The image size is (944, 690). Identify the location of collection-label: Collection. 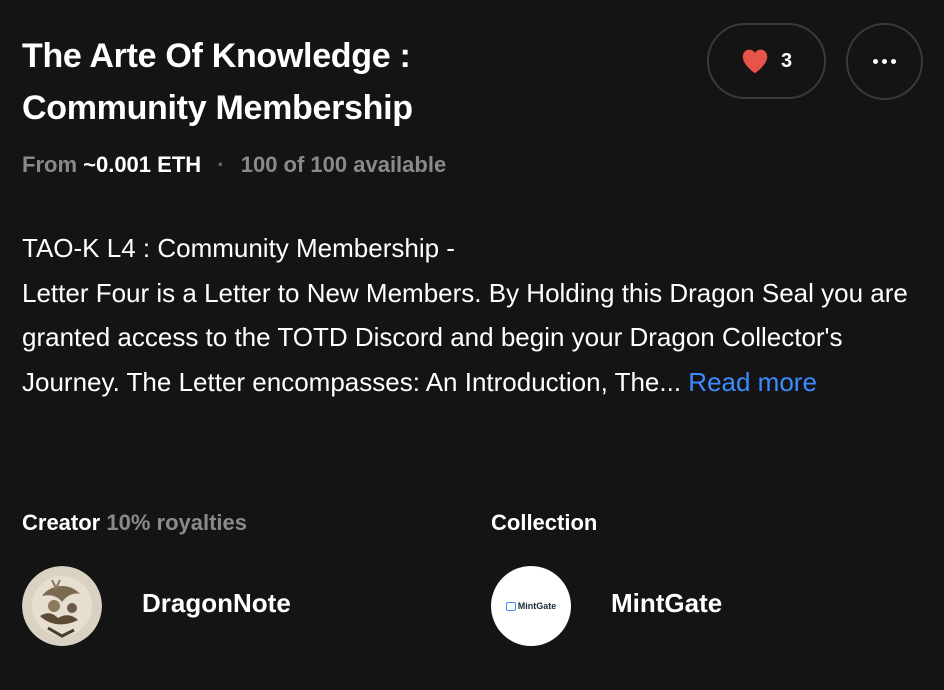
(544, 522).